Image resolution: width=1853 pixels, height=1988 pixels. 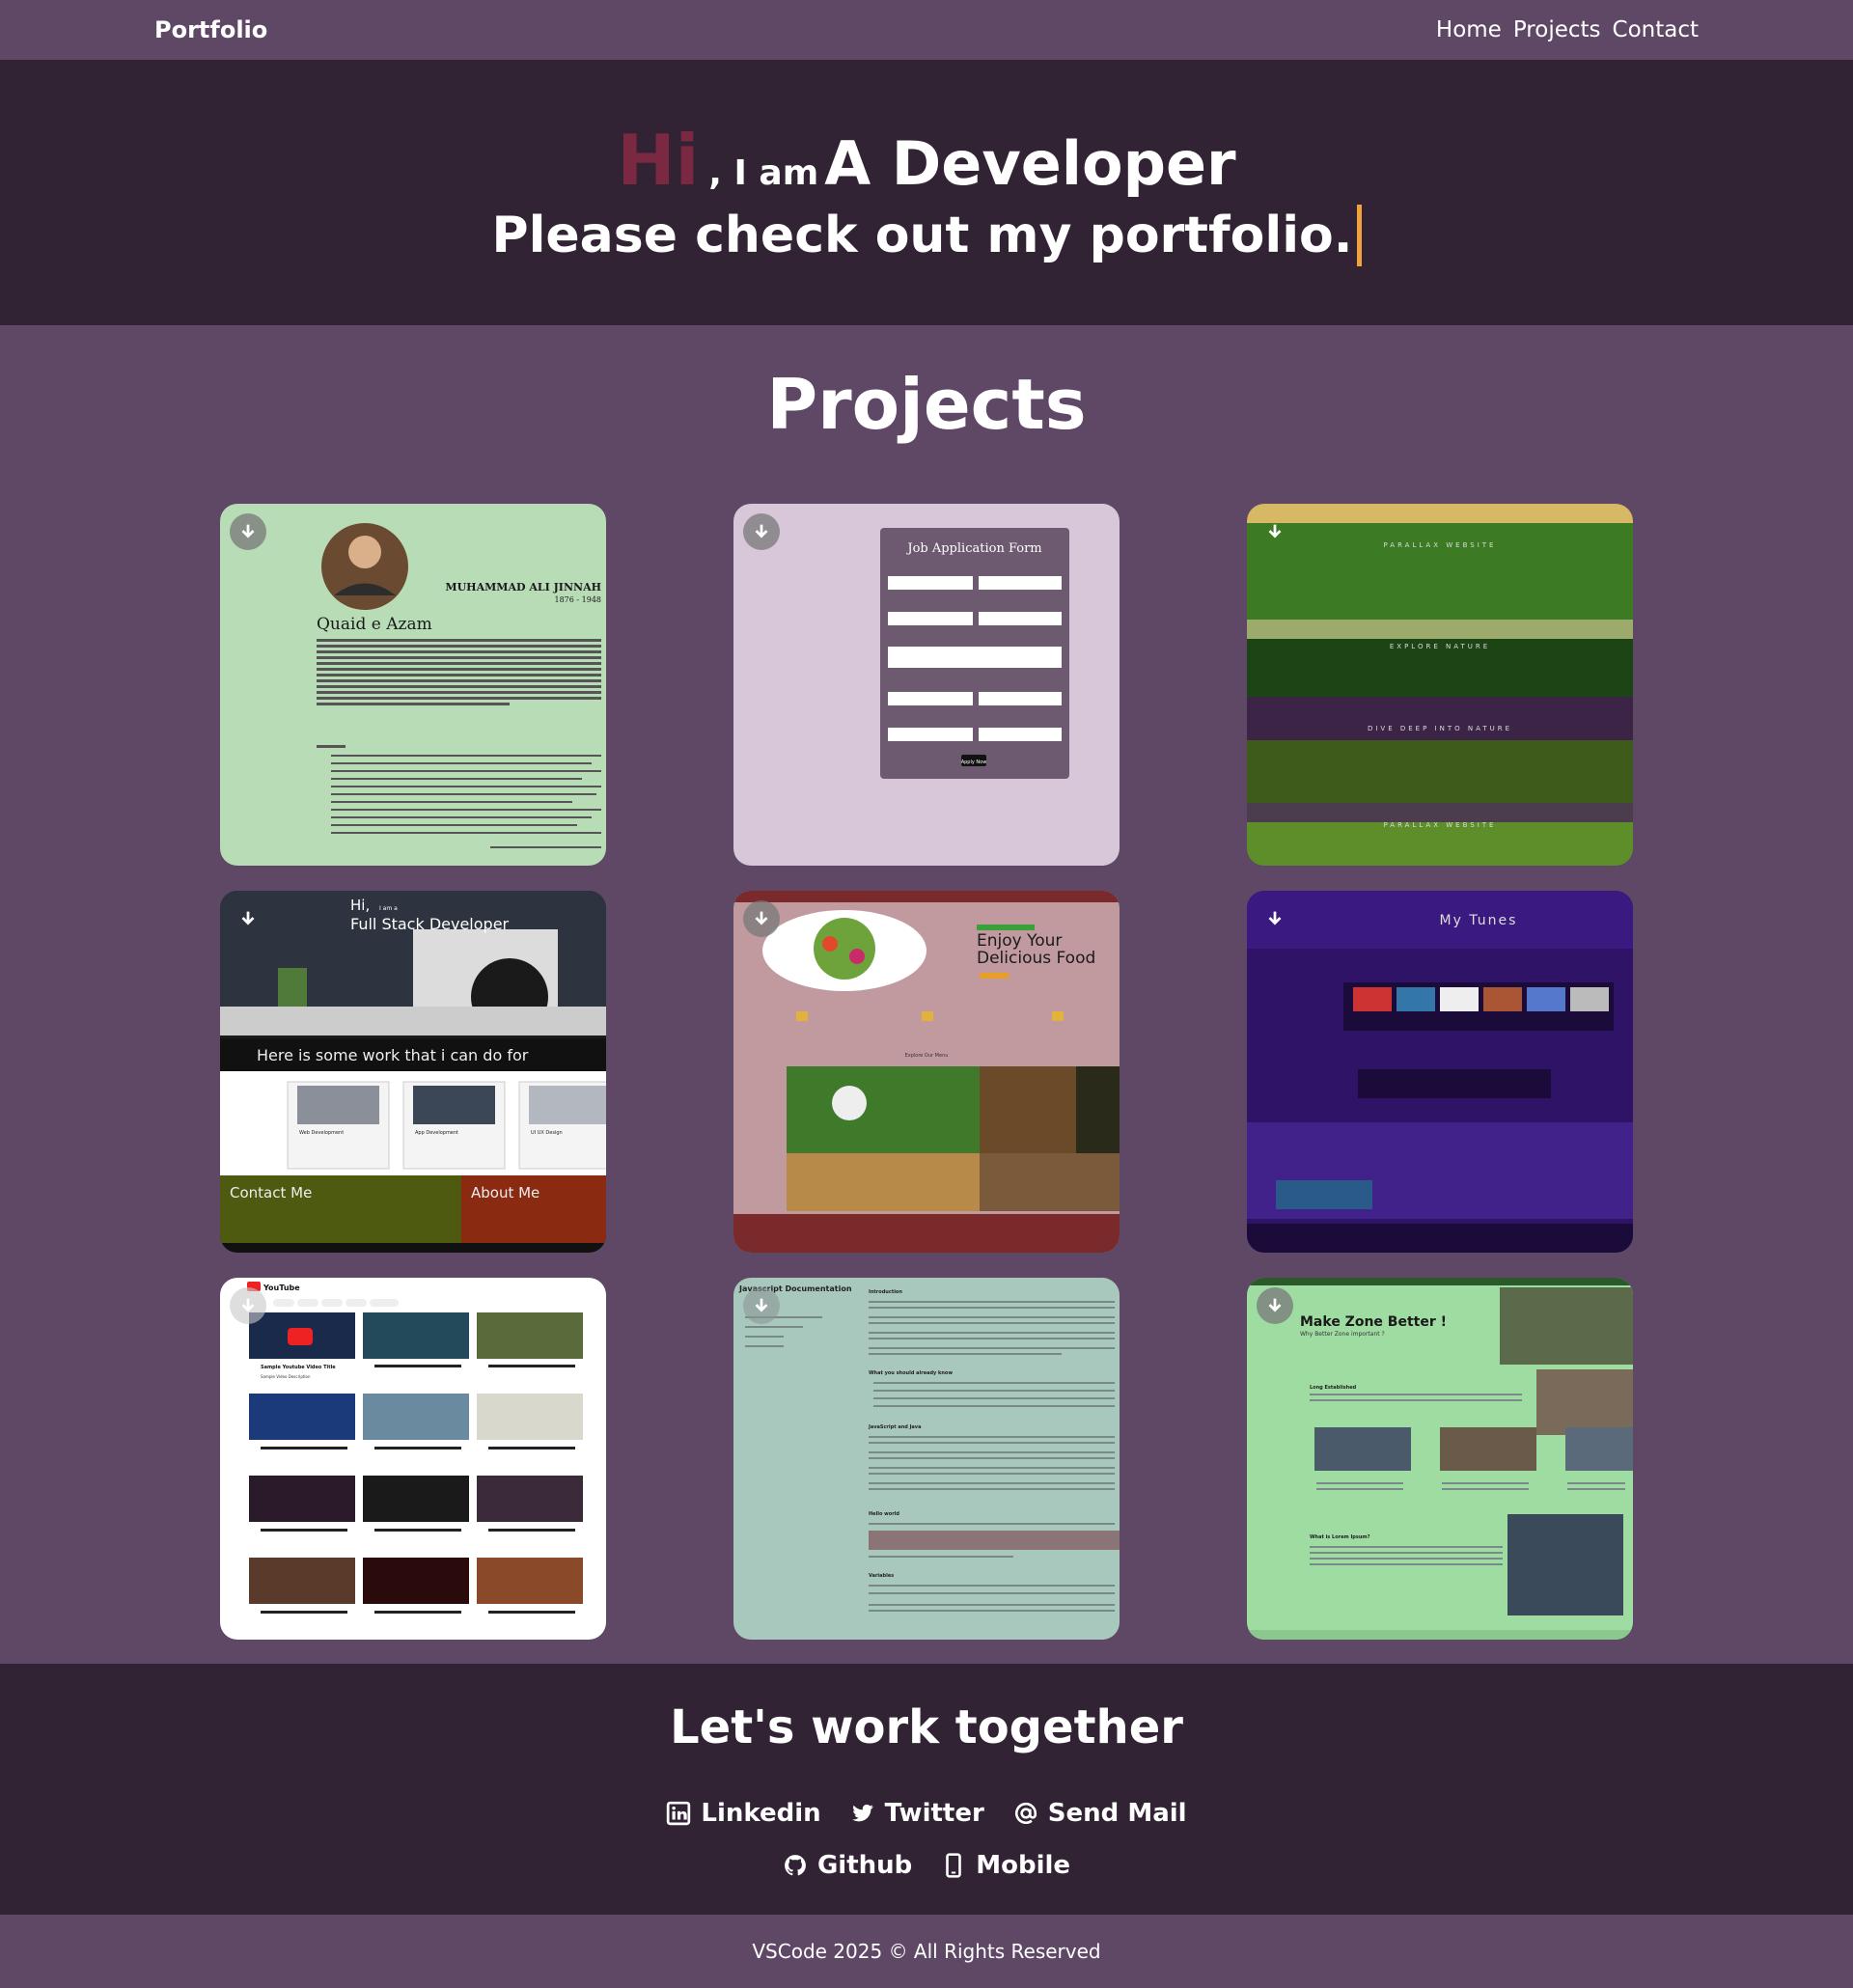 What do you see at coordinates (210, 29) in the screenshot?
I see `brand-logo: Portfolio` at bounding box center [210, 29].